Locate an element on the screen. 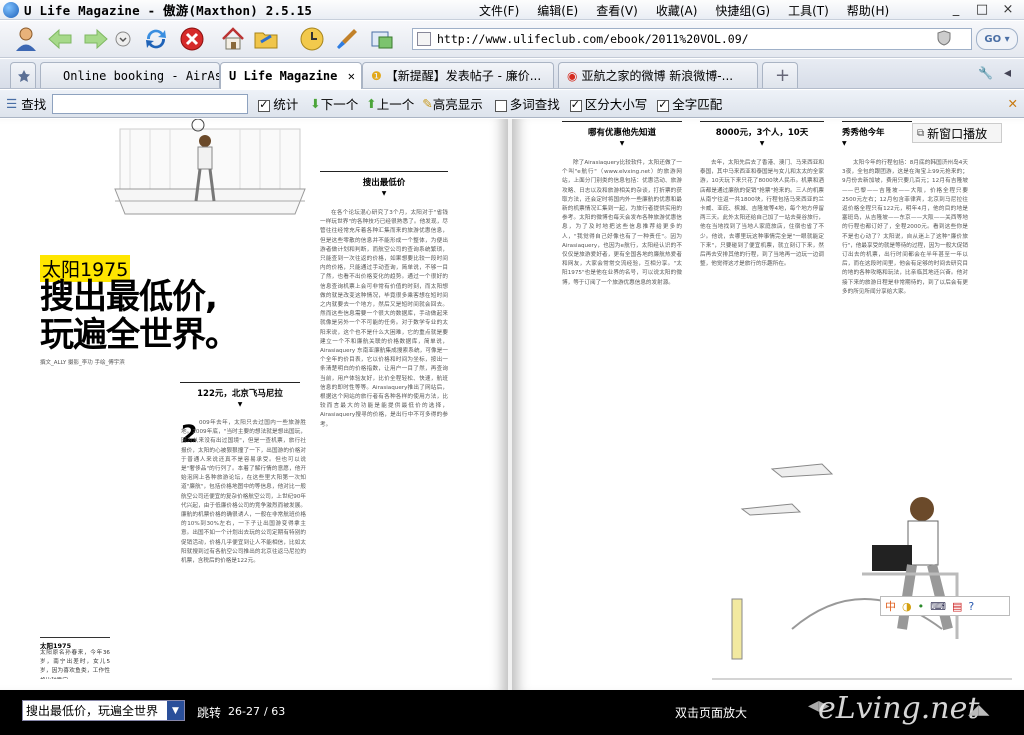 The image size is (1024, 735). tab-ulife-magazine: U Life Magazine ✕ is located at coordinates (291, 75).